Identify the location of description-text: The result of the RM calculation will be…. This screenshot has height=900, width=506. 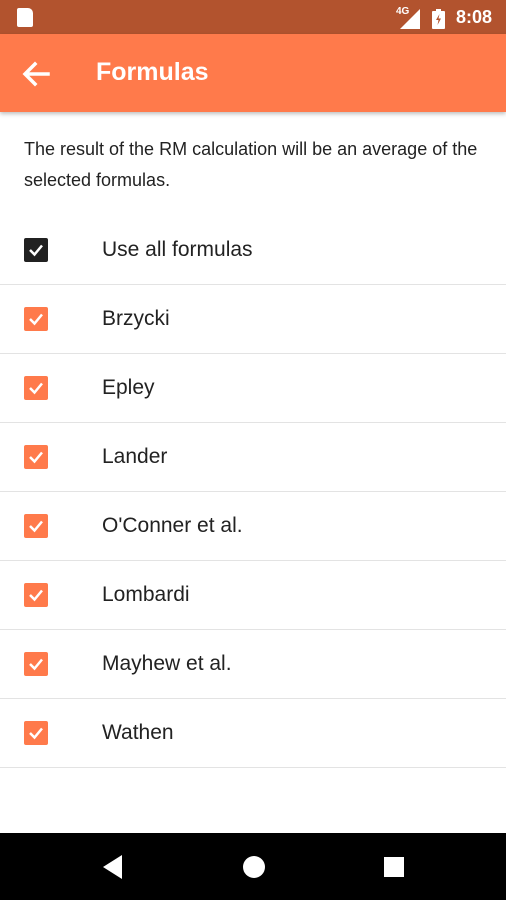
(251, 164).